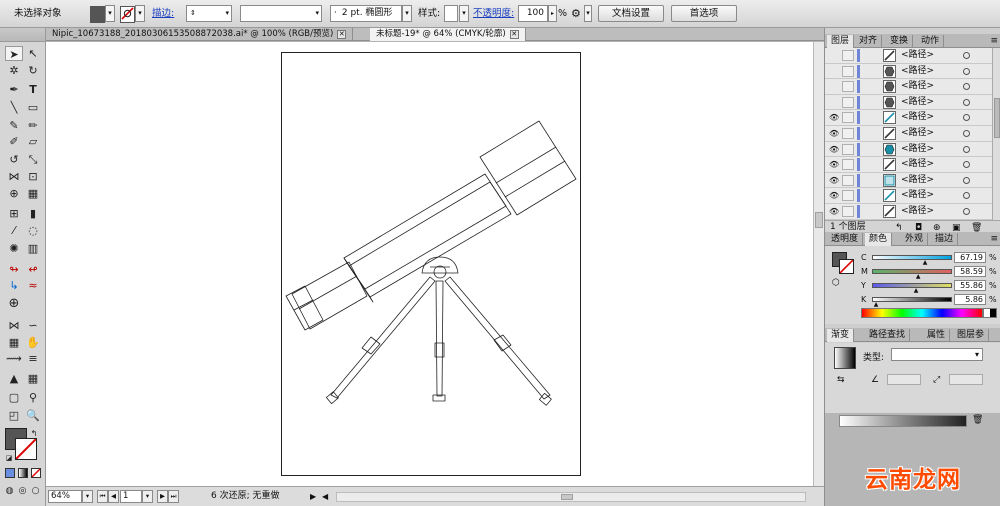 The image size is (1000, 506). Describe the element at coordinates (576, 13) in the screenshot. I see `recolor-artwork-icon: ⚙` at that location.